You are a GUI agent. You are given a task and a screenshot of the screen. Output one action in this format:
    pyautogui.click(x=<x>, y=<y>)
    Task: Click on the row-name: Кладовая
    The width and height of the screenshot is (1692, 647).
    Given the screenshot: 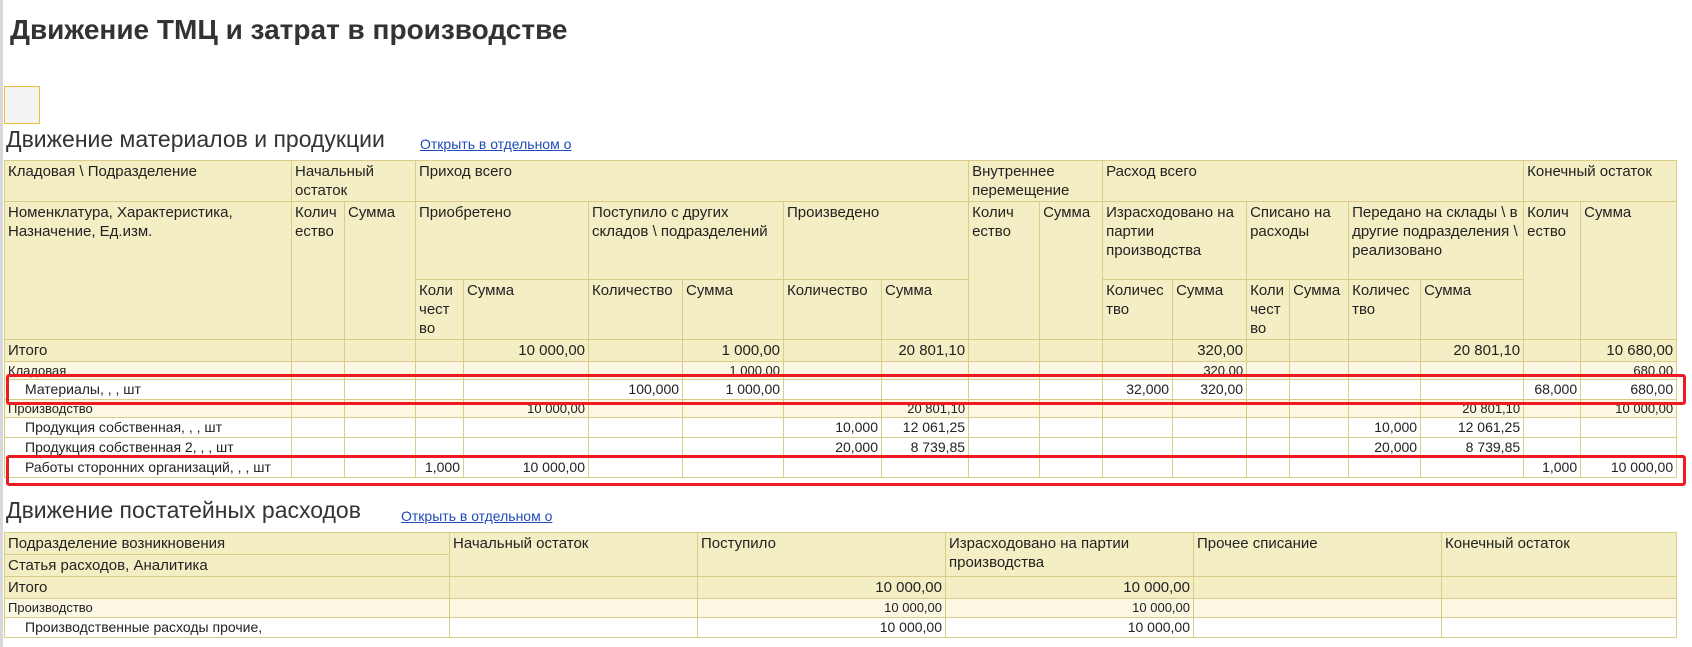 What is the action you would take?
    pyautogui.click(x=148, y=370)
    